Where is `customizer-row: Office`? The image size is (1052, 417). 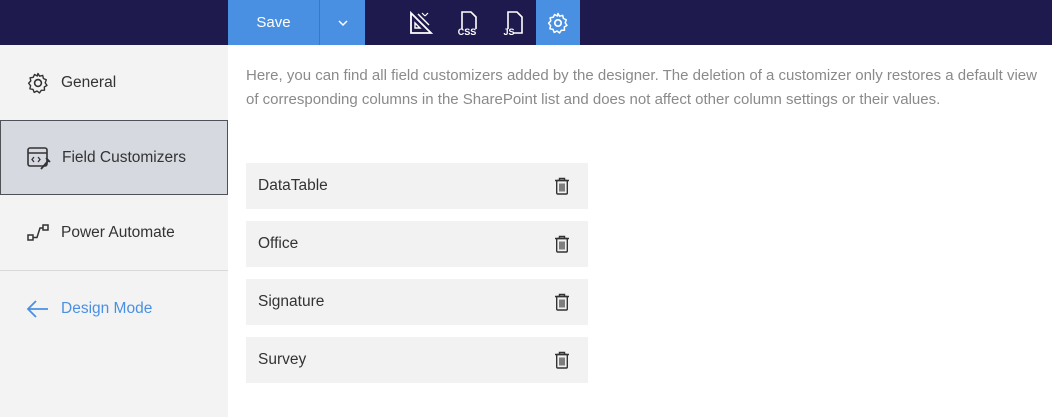 customizer-row: Office is located at coordinates (417, 244).